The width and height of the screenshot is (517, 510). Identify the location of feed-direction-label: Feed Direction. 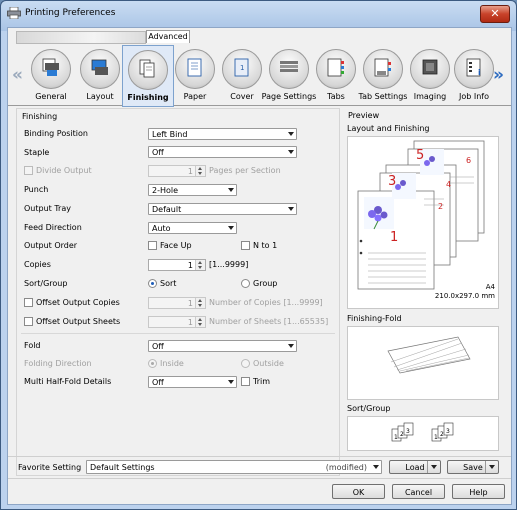
(53, 227).